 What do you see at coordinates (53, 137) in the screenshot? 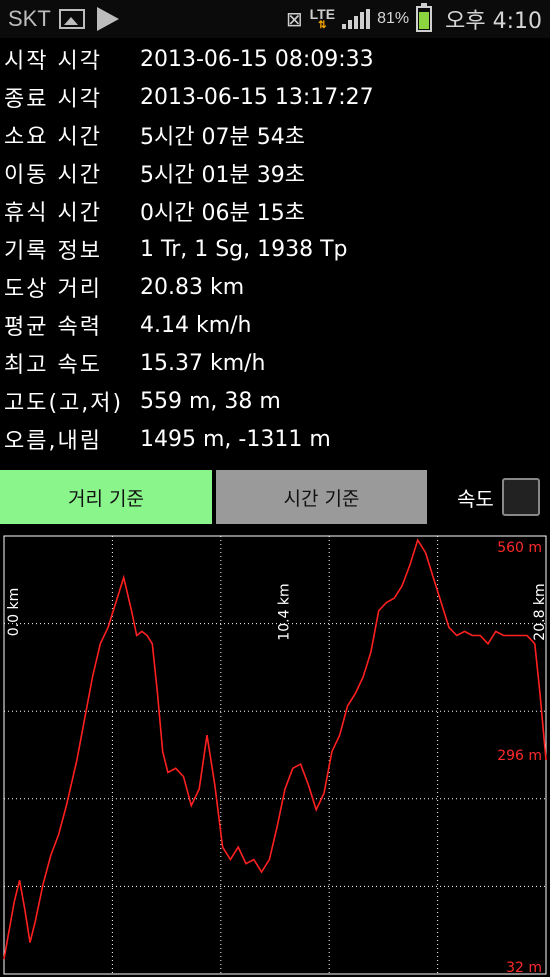
I see `stat-label: 소요 시간` at bounding box center [53, 137].